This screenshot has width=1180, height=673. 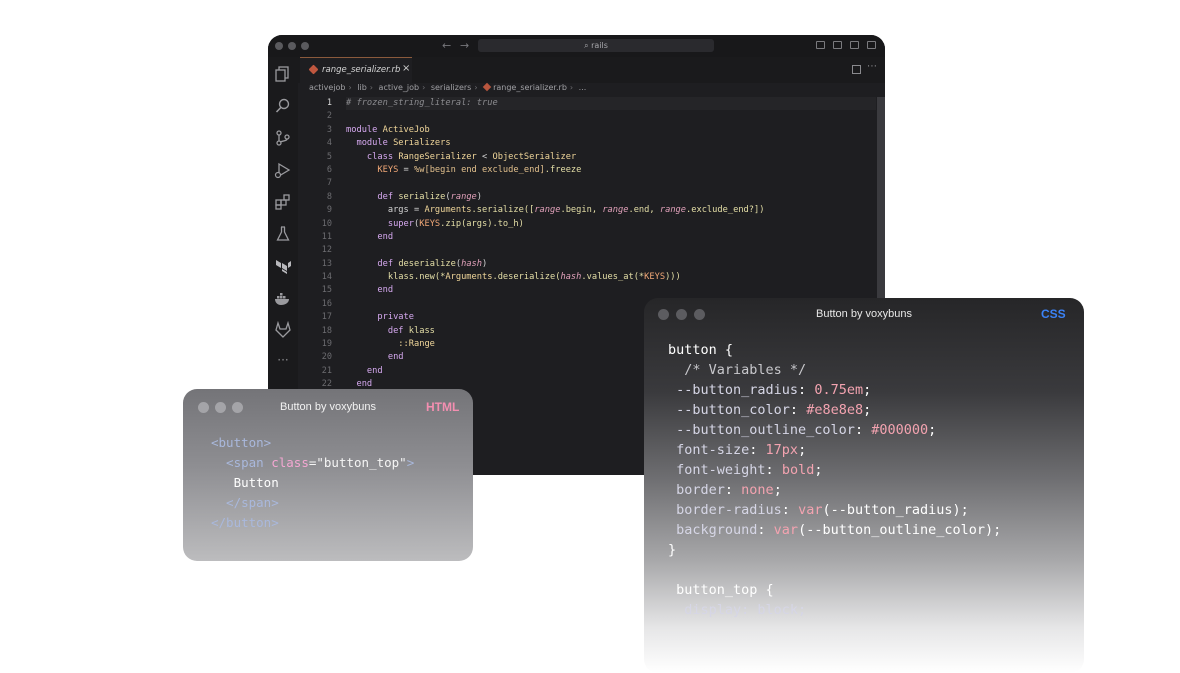 I want to click on breadcrumb-item: serializers, so click(x=451, y=87).